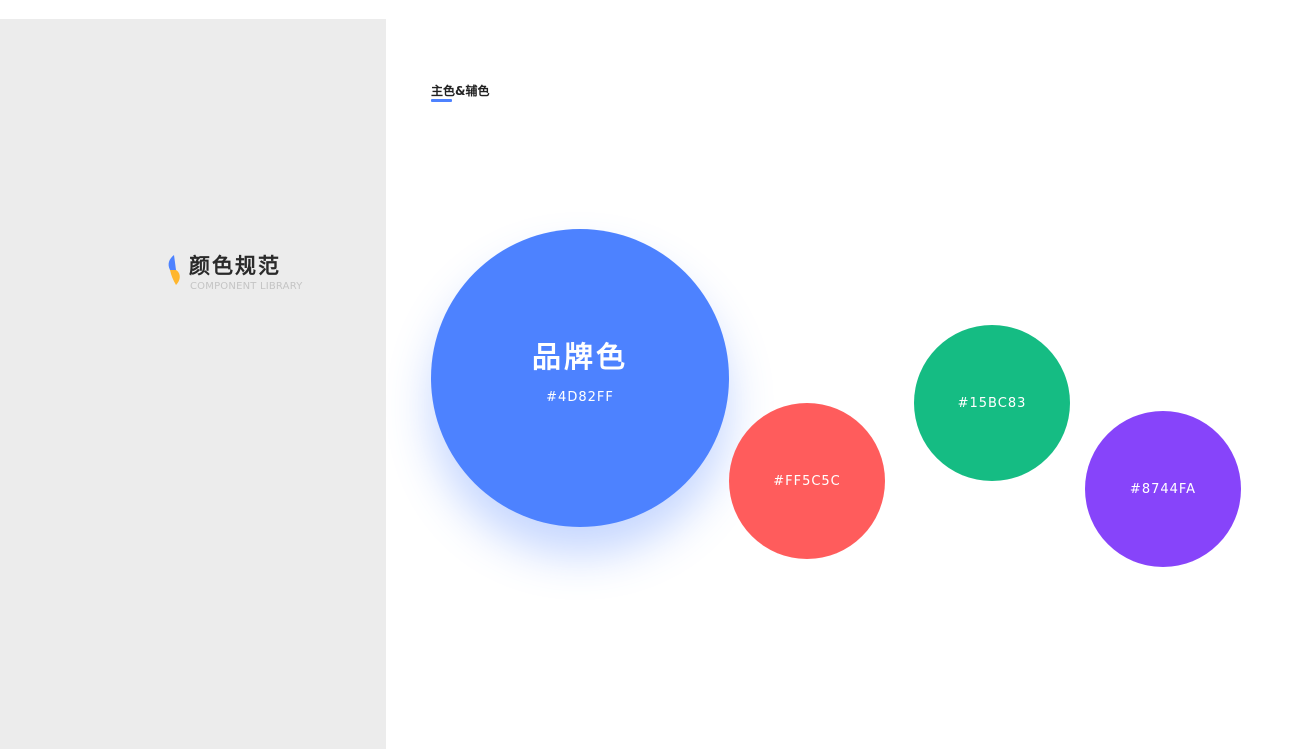 Image resolution: width=1300 pixels, height=749 pixels. Describe the element at coordinates (579, 356) in the screenshot. I see `swatch-name: 品牌色` at that location.